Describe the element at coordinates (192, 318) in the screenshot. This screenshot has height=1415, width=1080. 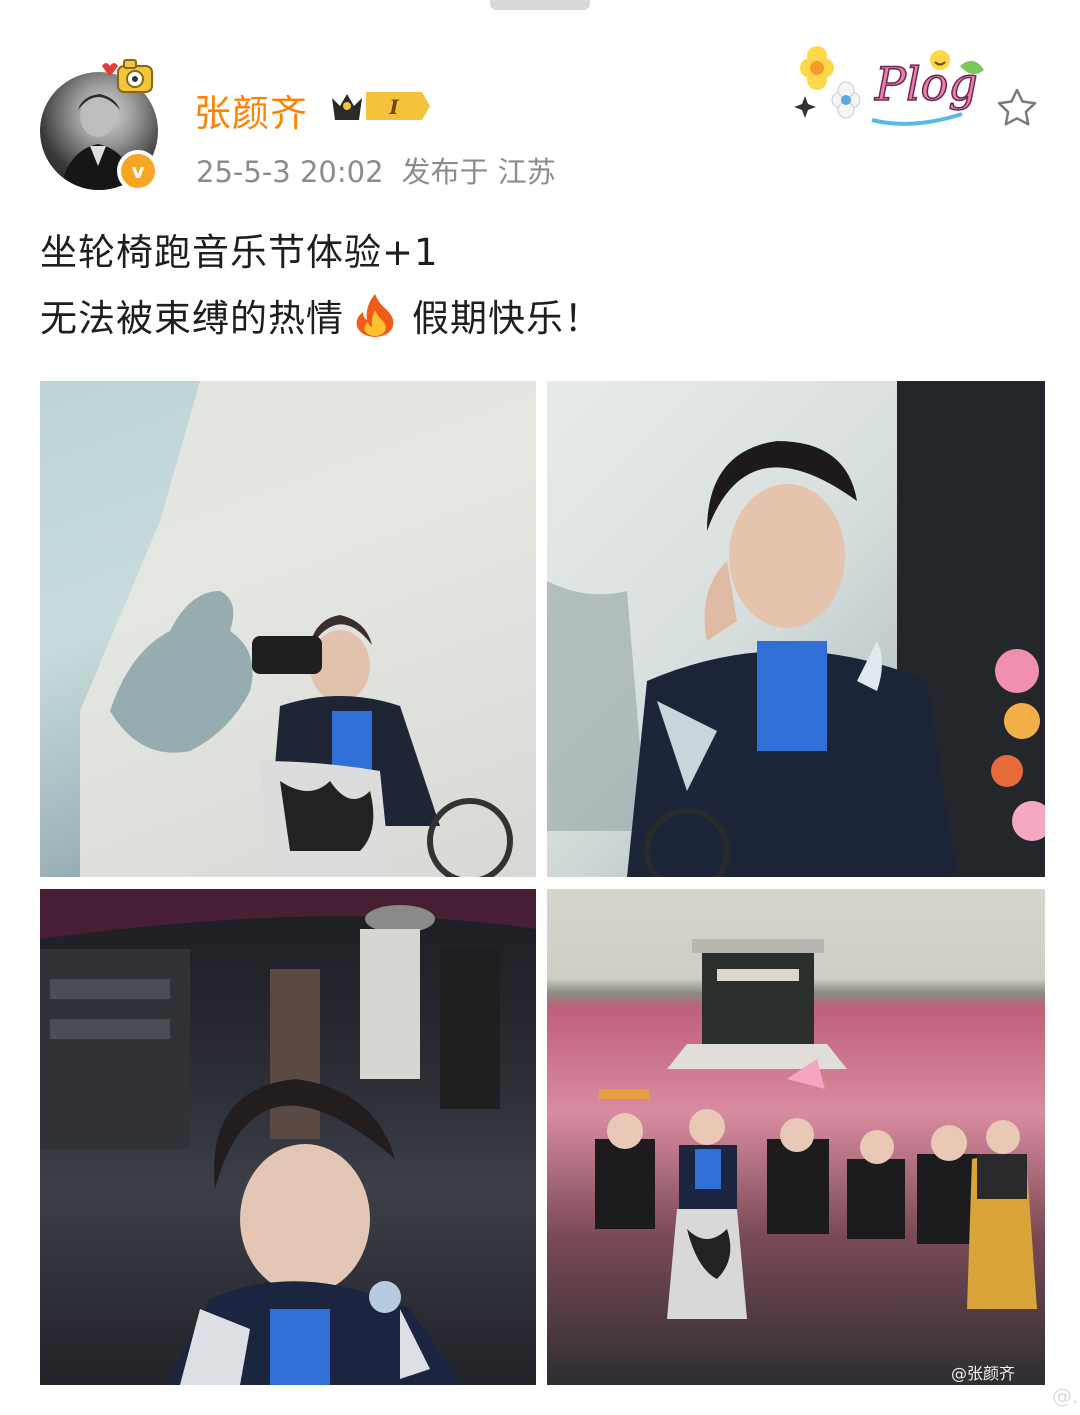
I see `post-text-part: 无法被束缚的热情` at that location.